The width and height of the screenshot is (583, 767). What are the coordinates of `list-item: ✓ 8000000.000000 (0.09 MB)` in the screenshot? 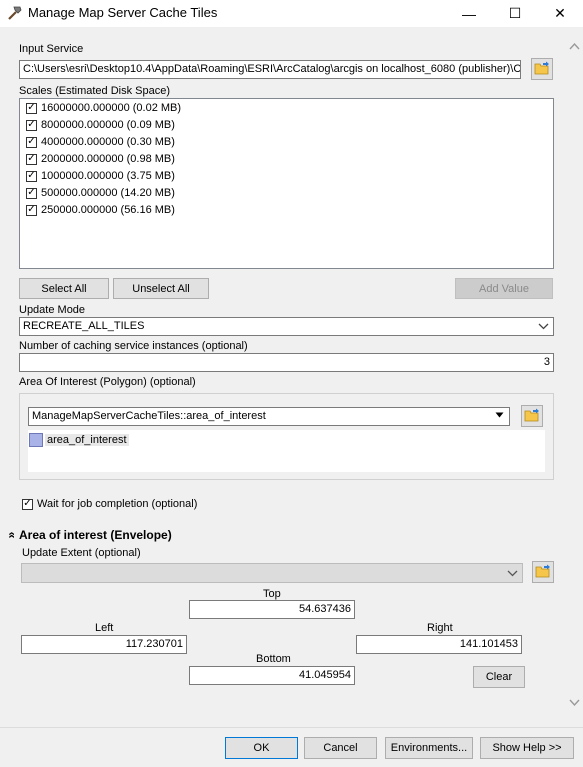 It's located at (100, 125).